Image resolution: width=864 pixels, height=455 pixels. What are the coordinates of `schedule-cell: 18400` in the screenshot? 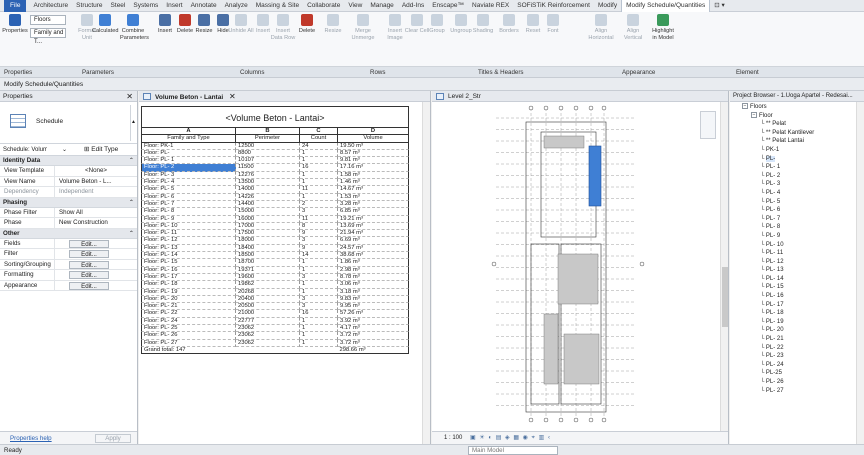 It's located at (268, 248).